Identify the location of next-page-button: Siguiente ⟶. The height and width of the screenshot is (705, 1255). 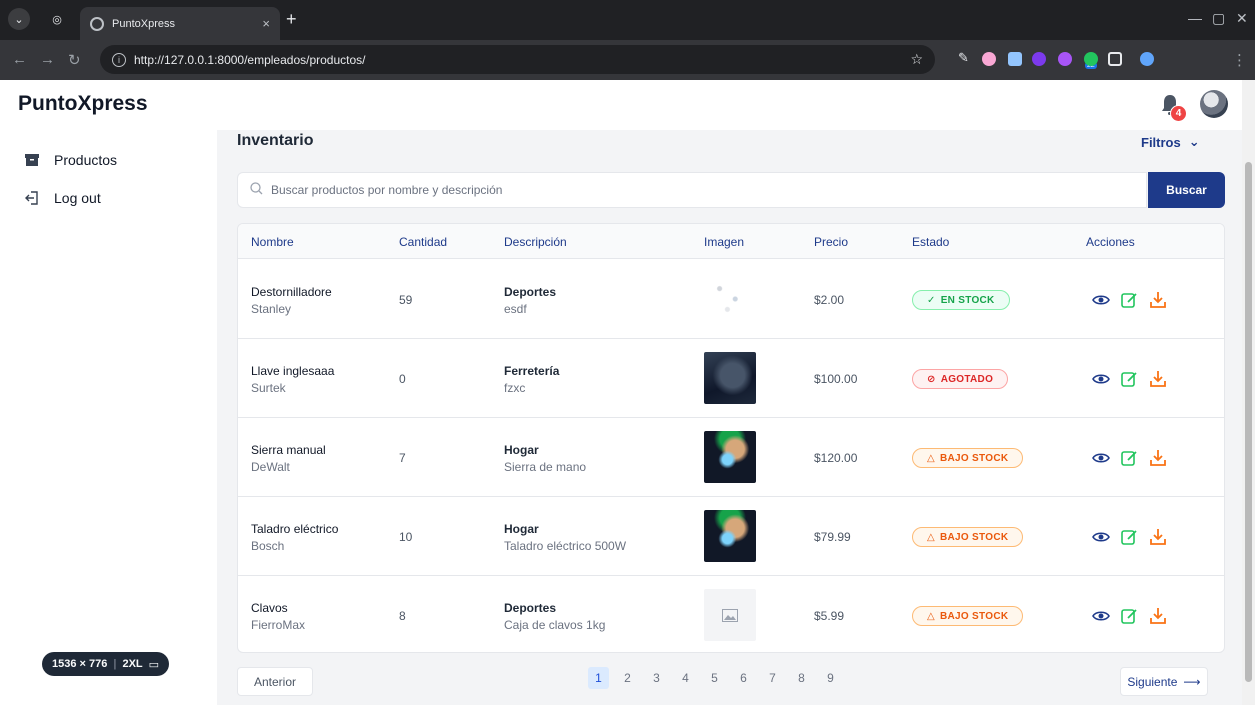
(1164, 681).